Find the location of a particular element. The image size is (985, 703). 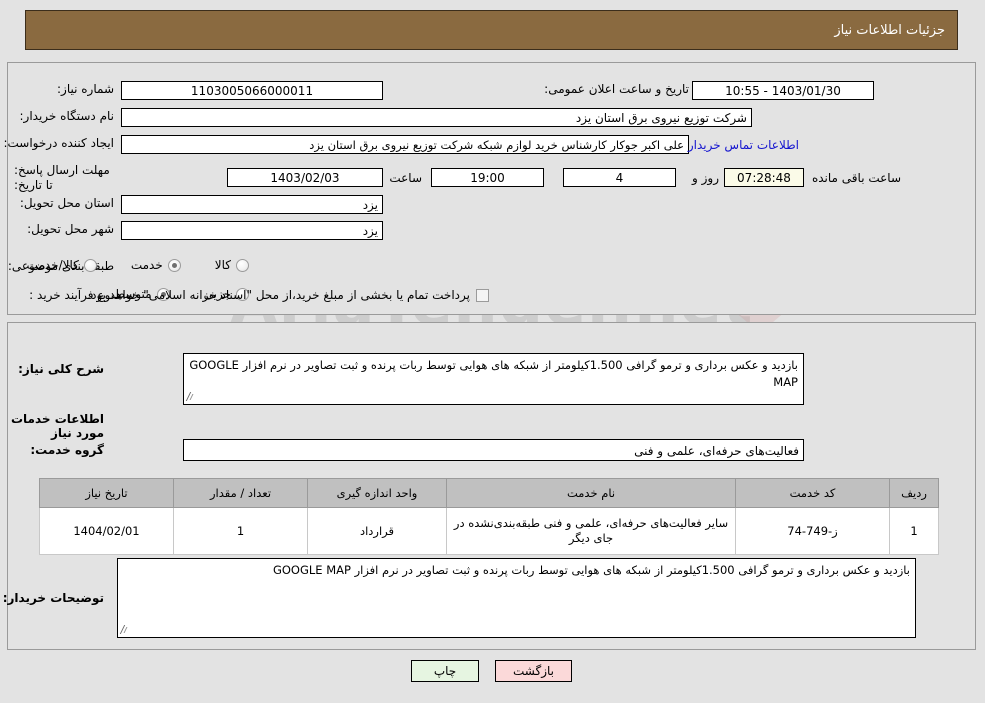

category-radio-group: کالا خدمت کالا/خدمت is located at coordinates (133, 265).